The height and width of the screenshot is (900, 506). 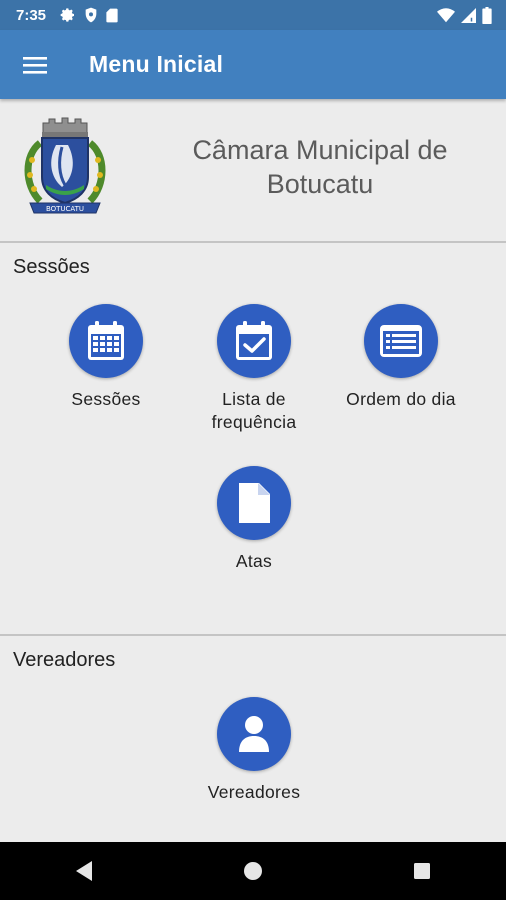 I want to click on vereadores-button: Vereadores, so click(x=254, y=750).